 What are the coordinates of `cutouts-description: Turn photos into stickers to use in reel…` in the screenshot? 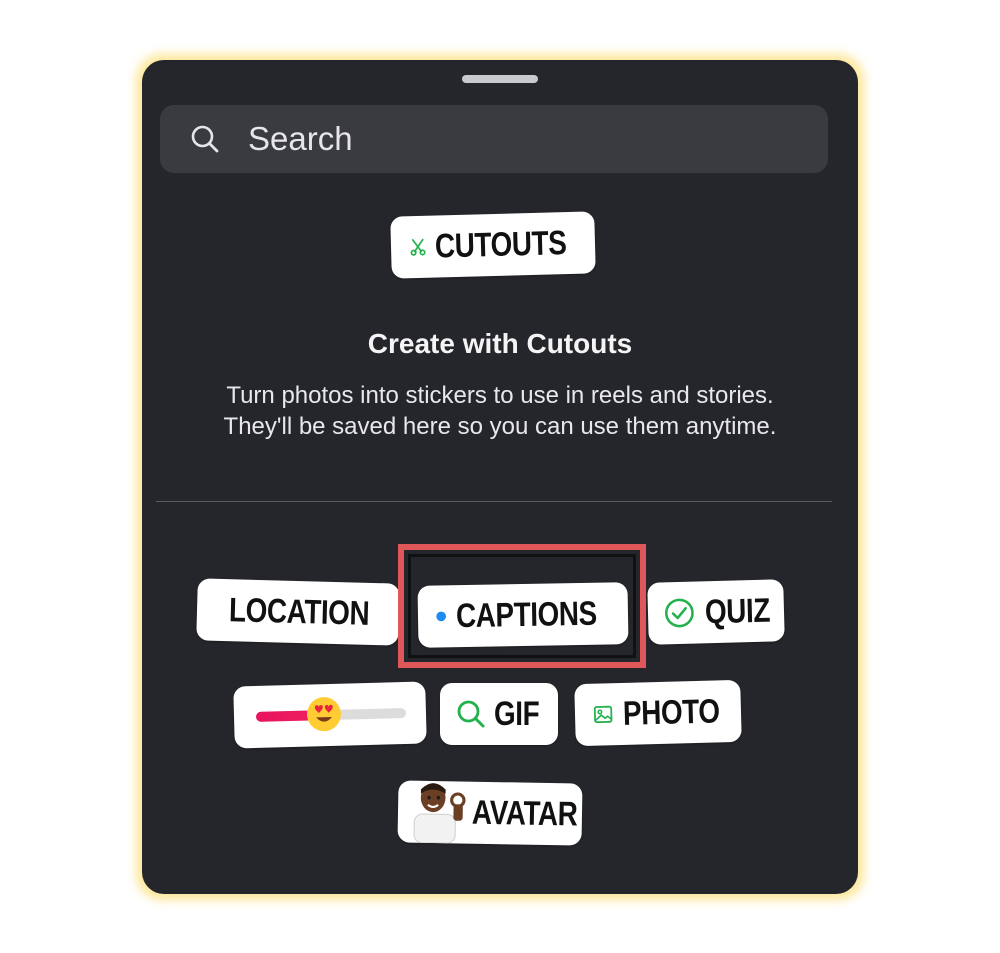 It's located at (500, 411).